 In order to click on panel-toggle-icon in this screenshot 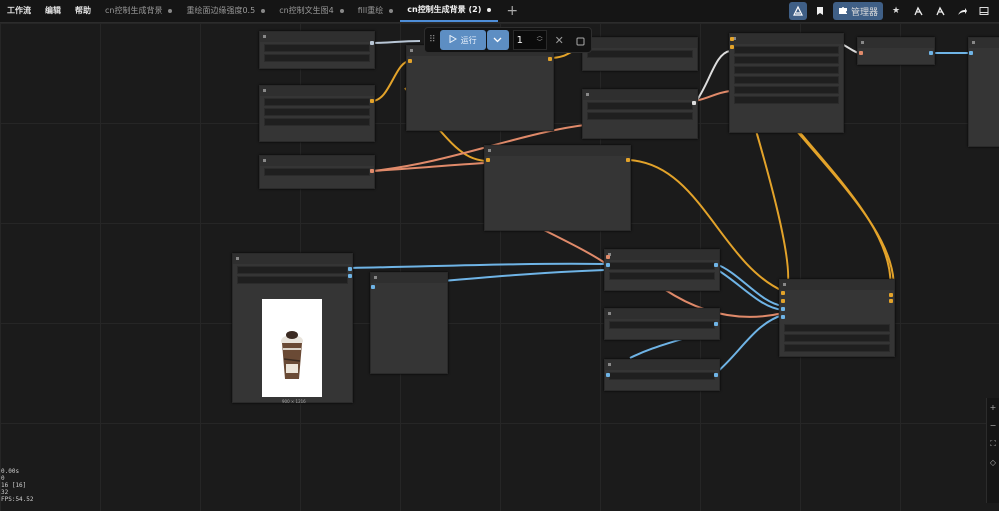, I will do `click(984, 11)`.